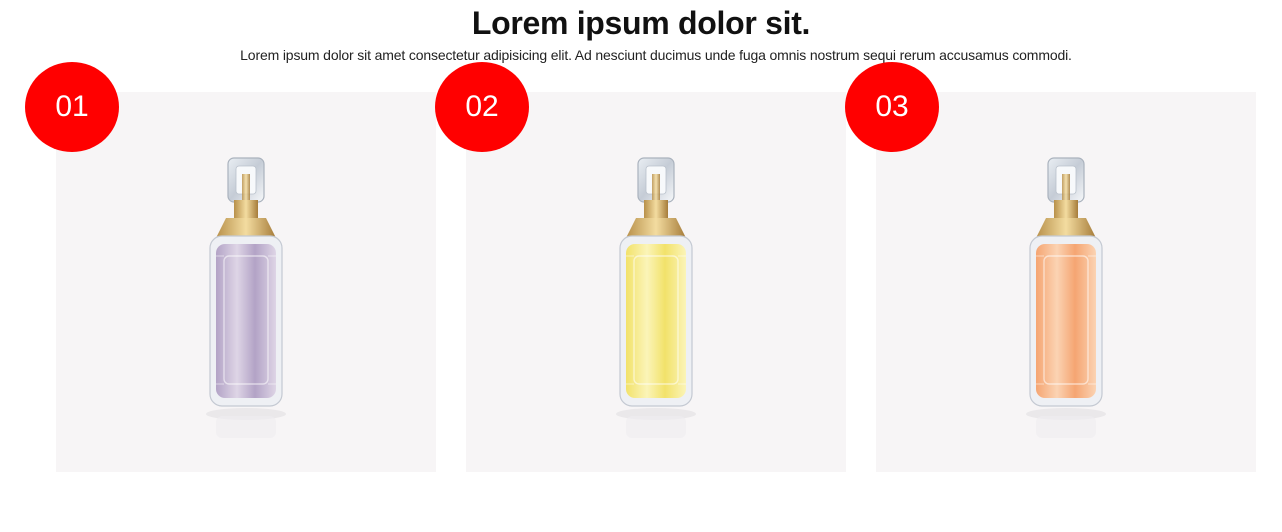  I want to click on product-number-badge-2: 02, so click(482, 107).